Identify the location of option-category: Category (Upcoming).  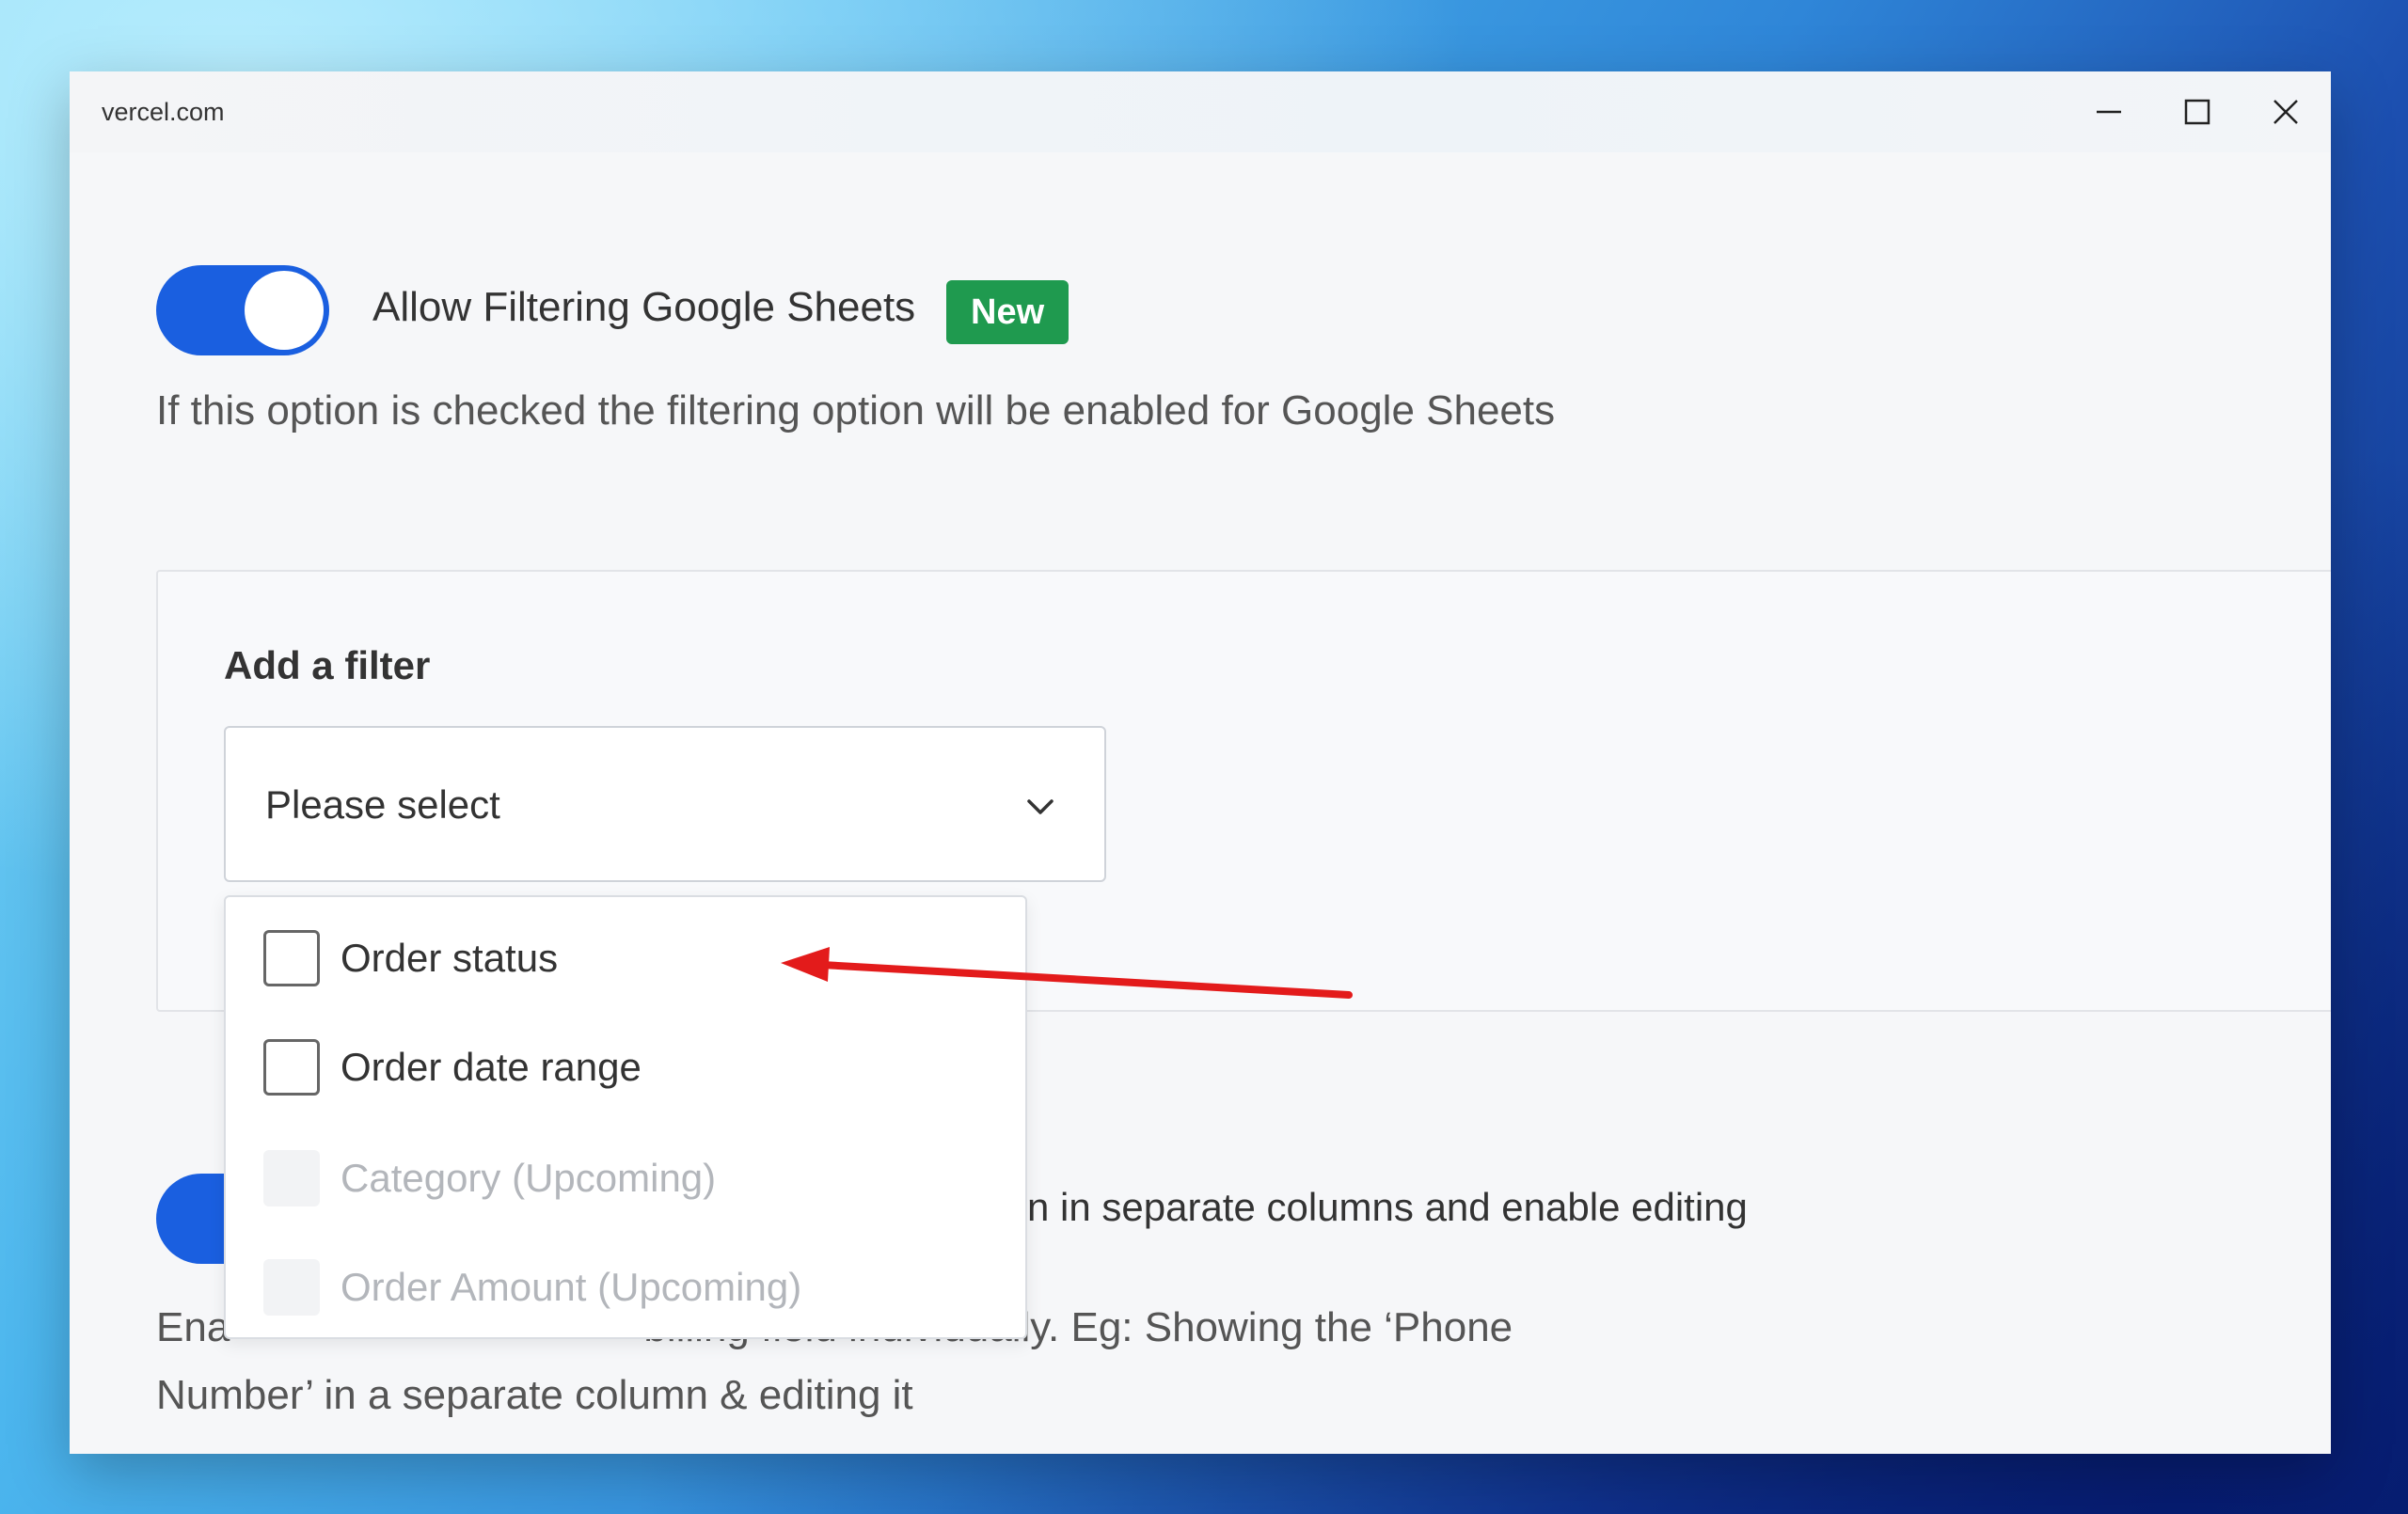
(630, 1178).